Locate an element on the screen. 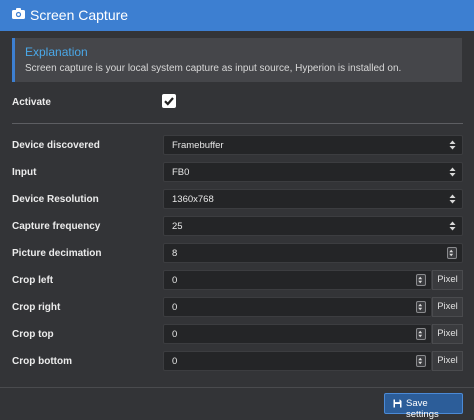 The image size is (474, 420). camera-icon is located at coordinates (18, 13).